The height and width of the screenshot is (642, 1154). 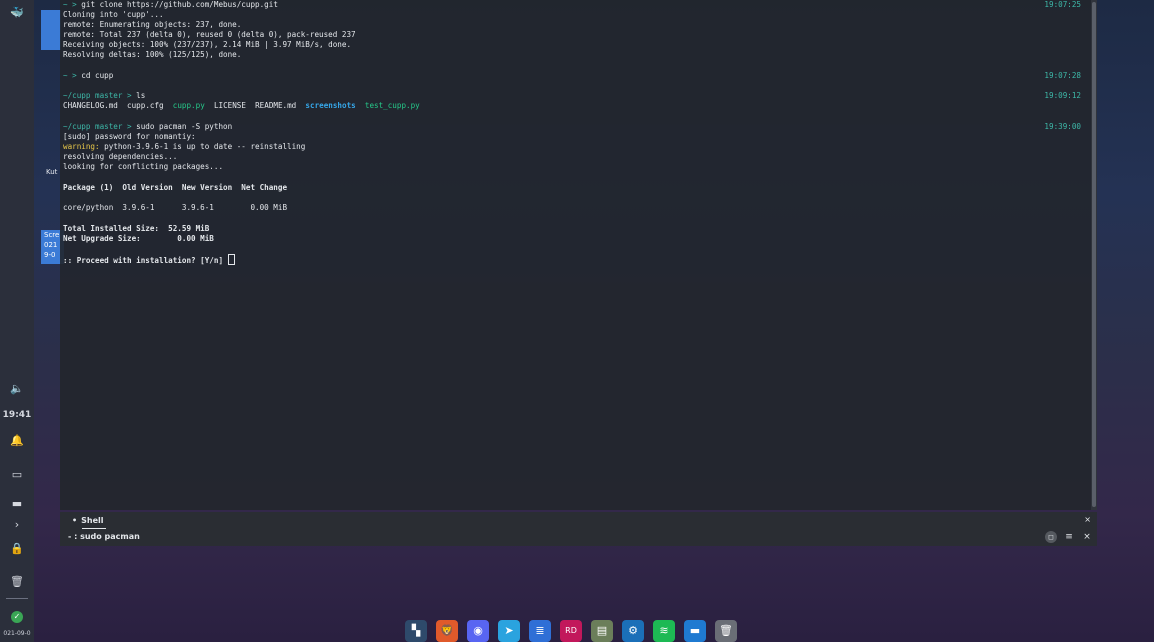 What do you see at coordinates (149, 260) in the screenshot?
I see `terminal-prompt-line: :: Proceed with installation? [Y/n]` at bounding box center [149, 260].